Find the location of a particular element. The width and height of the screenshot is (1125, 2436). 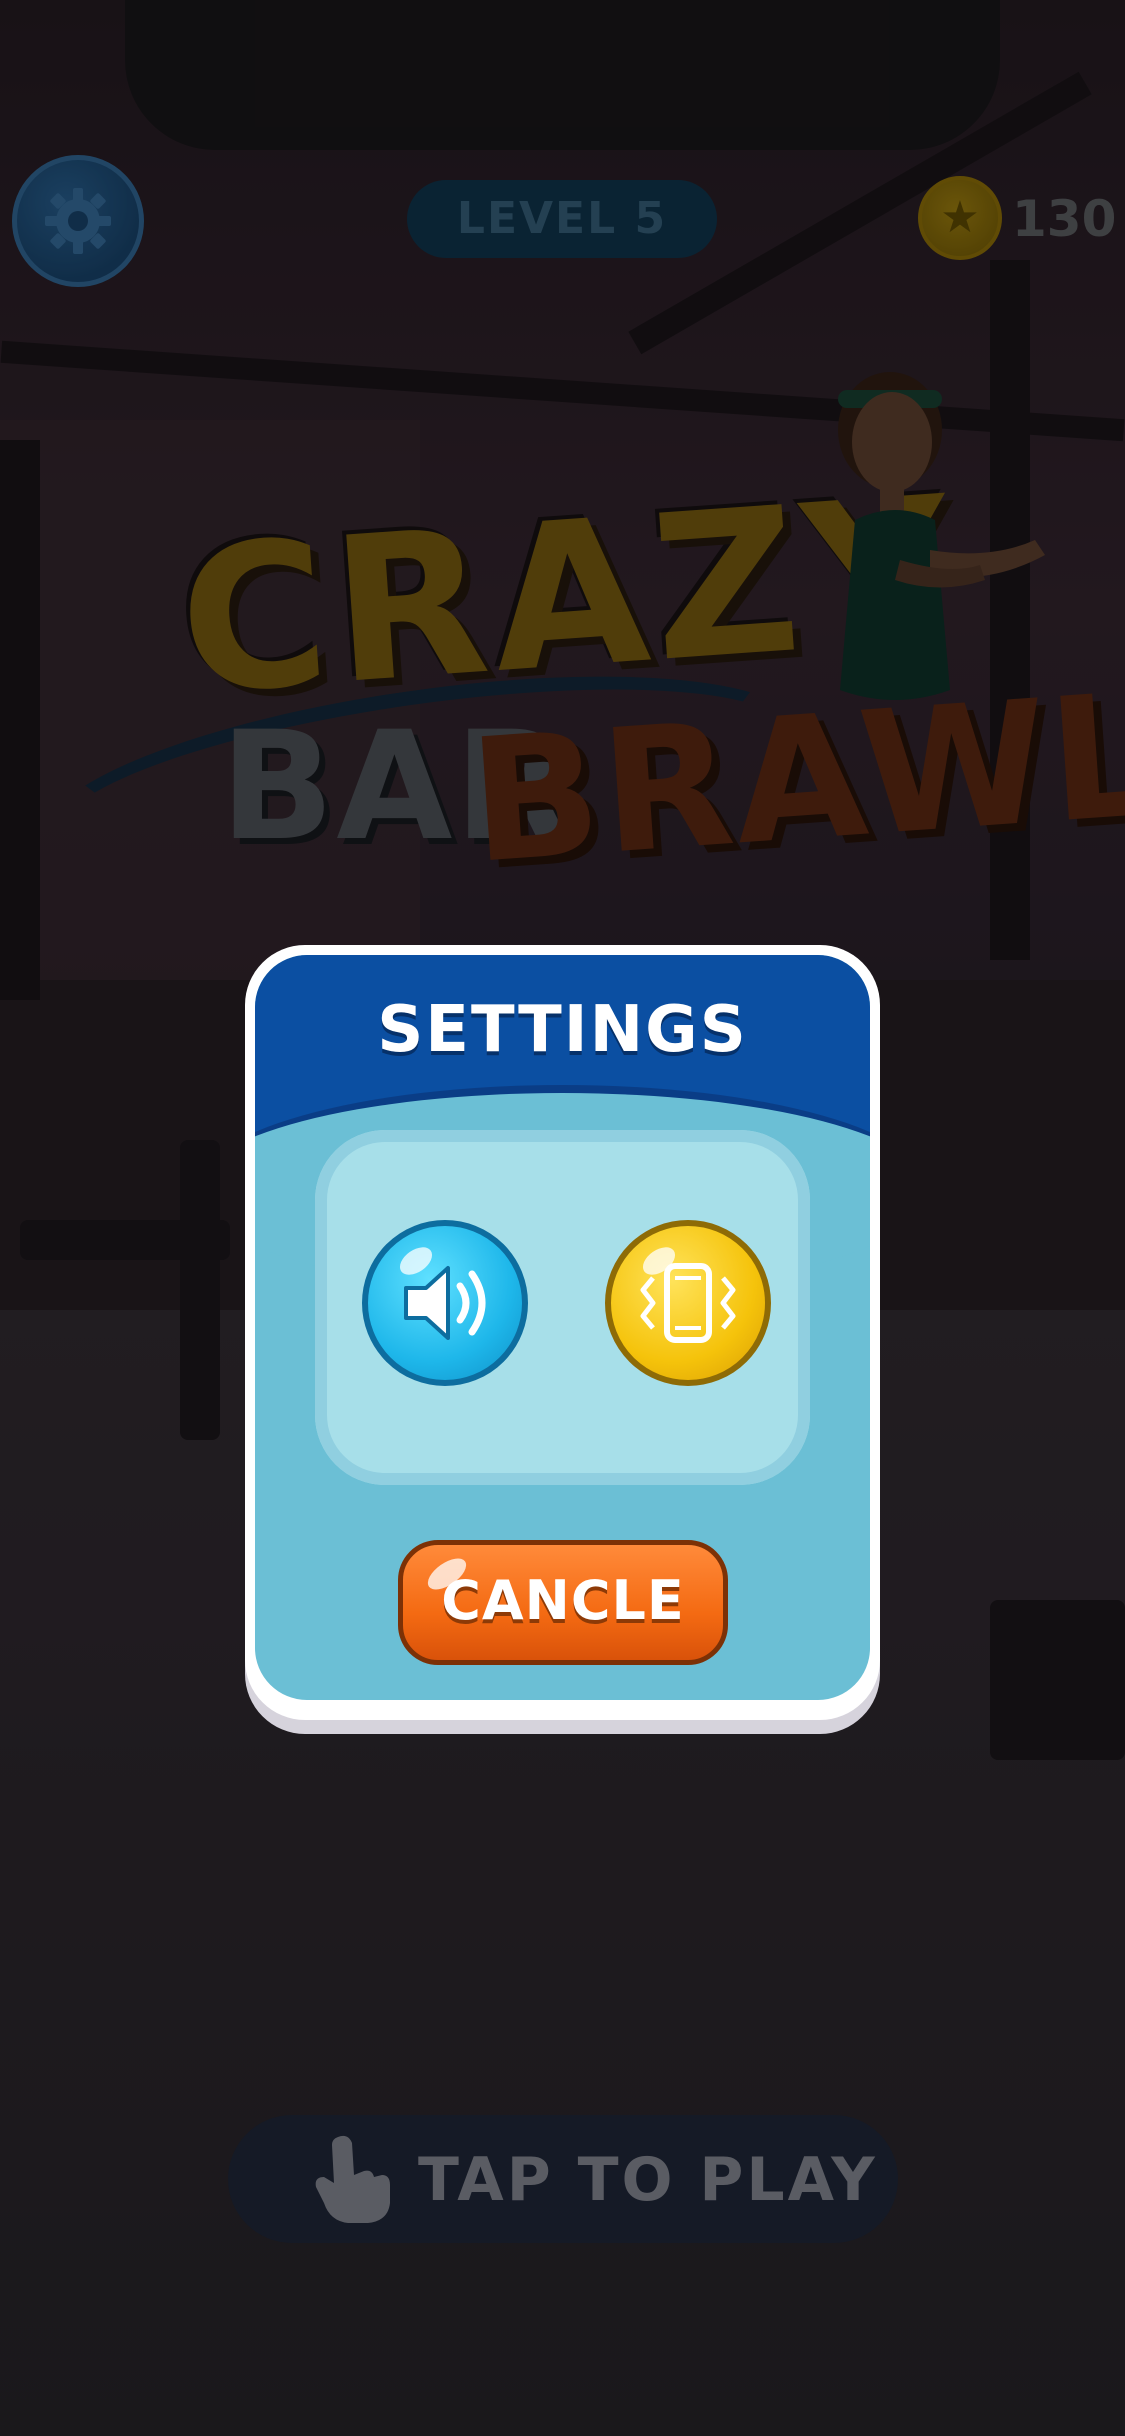

cancel-button-label: CANCLE is located at coordinates (563, 1600).